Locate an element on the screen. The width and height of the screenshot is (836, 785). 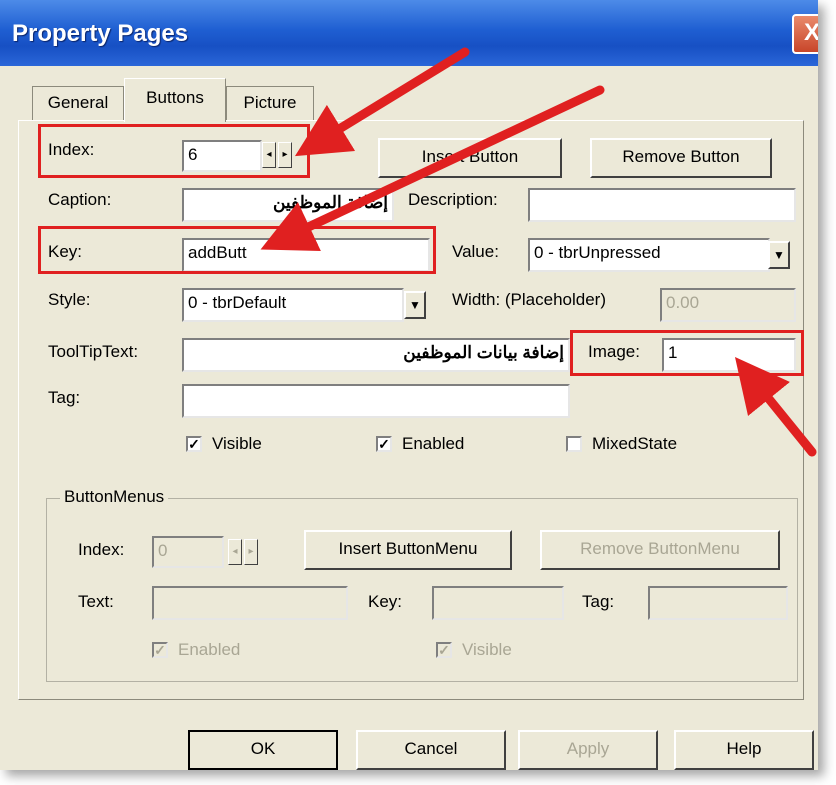
tab-buttons: Buttons is located at coordinates (175, 100).